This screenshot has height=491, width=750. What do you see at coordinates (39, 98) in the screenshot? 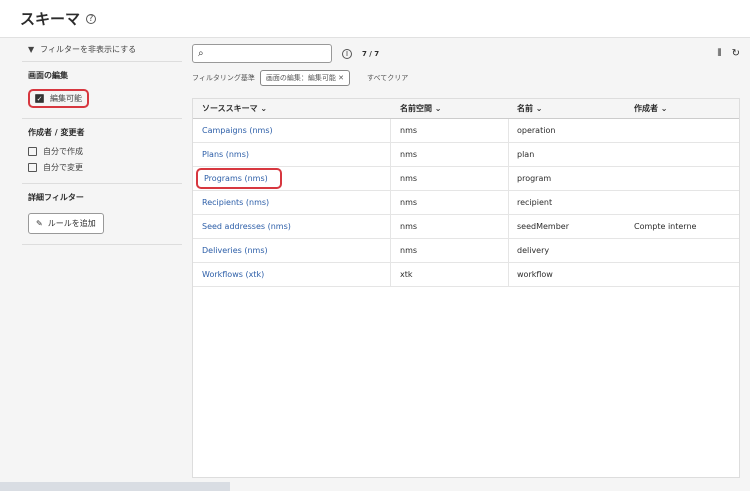
I see `checkbox-checked-icon: ✓` at bounding box center [39, 98].